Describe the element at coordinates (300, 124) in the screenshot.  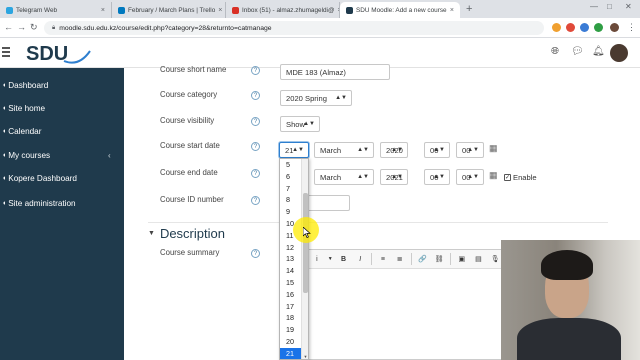
I see `course-visibility-select: Show ▲▼` at that location.